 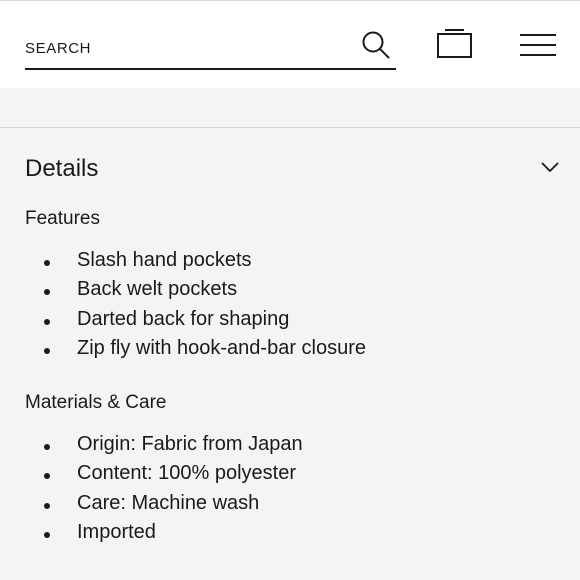 What do you see at coordinates (96, 402) in the screenshot?
I see `materials-care-title: Materials & Care` at bounding box center [96, 402].